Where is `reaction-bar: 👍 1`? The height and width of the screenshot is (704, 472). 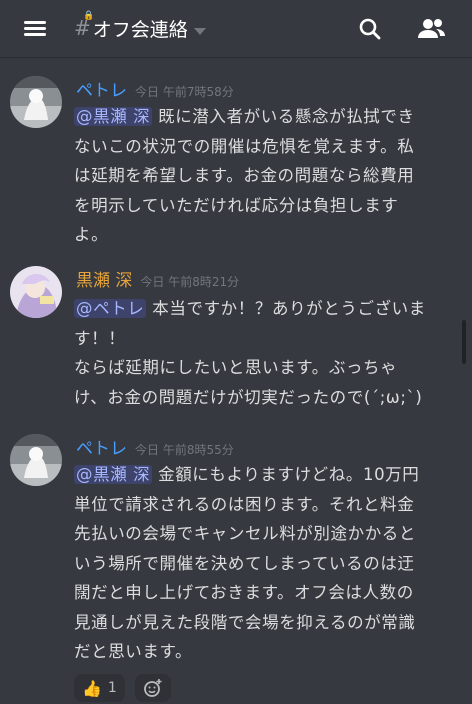
reaction-bar: 👍 1 is located at coordinates (122, 688).